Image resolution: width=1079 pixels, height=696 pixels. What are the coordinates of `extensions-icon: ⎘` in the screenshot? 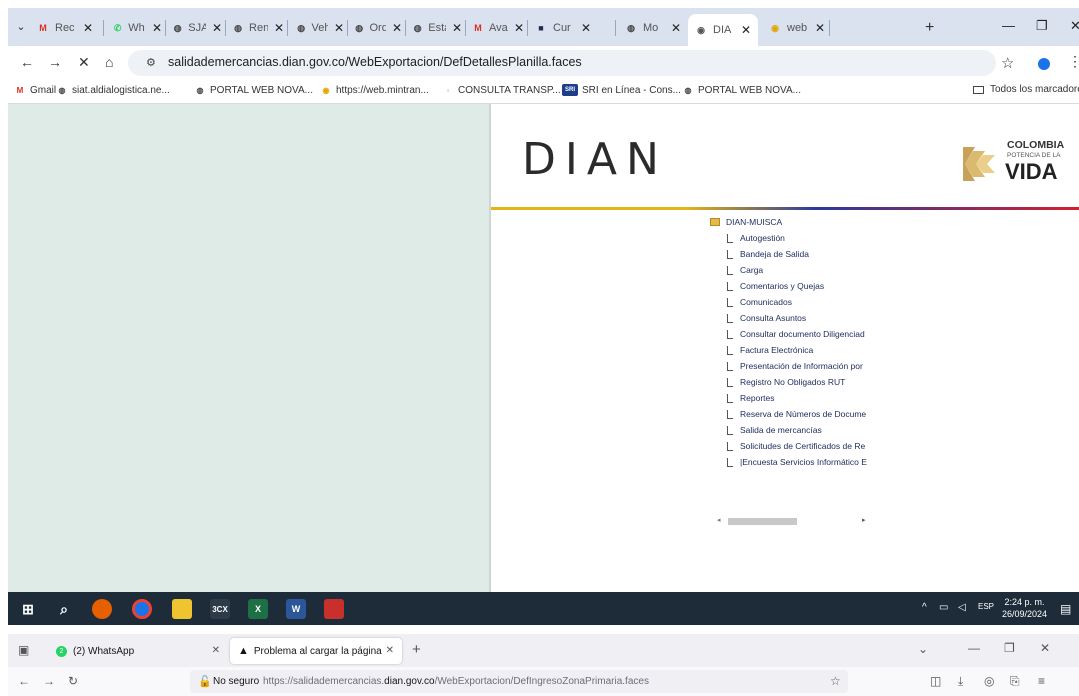 It's located at (1015, 681).